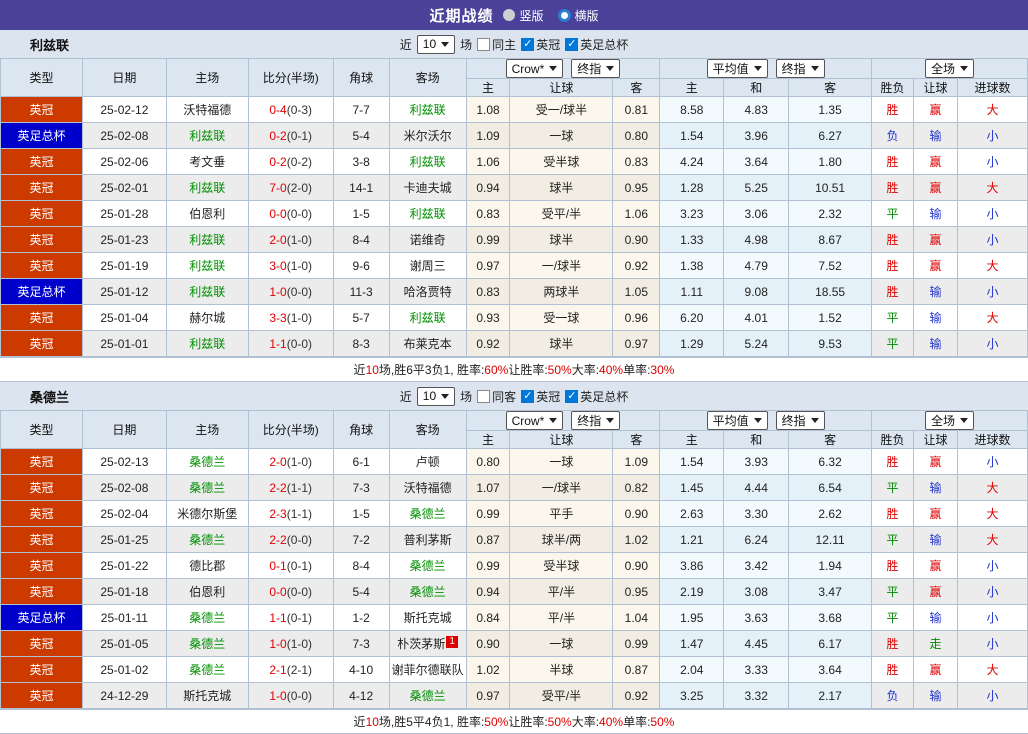 This screenshot has width=1028, height=734. What do you see at coordinates (756, 539) in the screenshot?
I see `avg-draw: 6.24` at bounding box center [756, 539].